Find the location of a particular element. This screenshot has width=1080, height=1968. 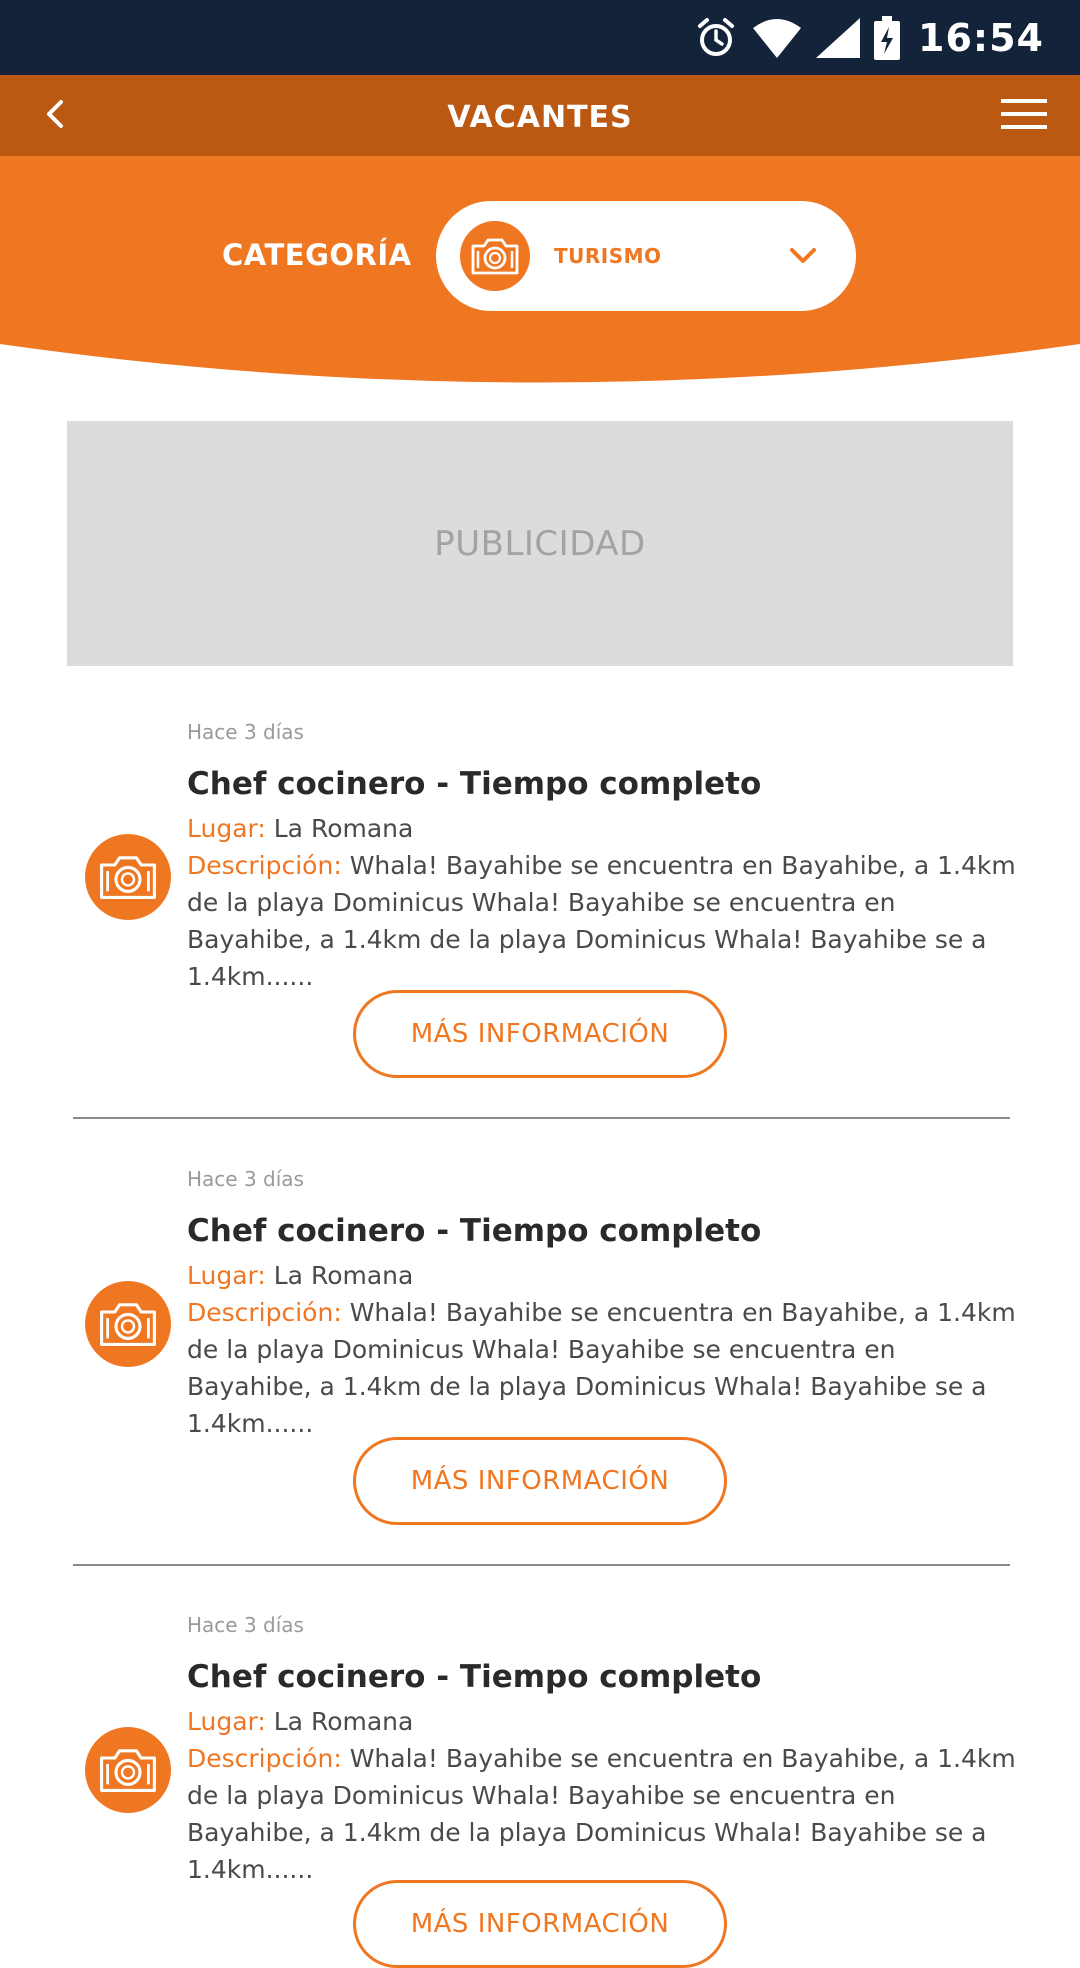

category-dropdown: TURISMO is located at coordinates (646, 256).